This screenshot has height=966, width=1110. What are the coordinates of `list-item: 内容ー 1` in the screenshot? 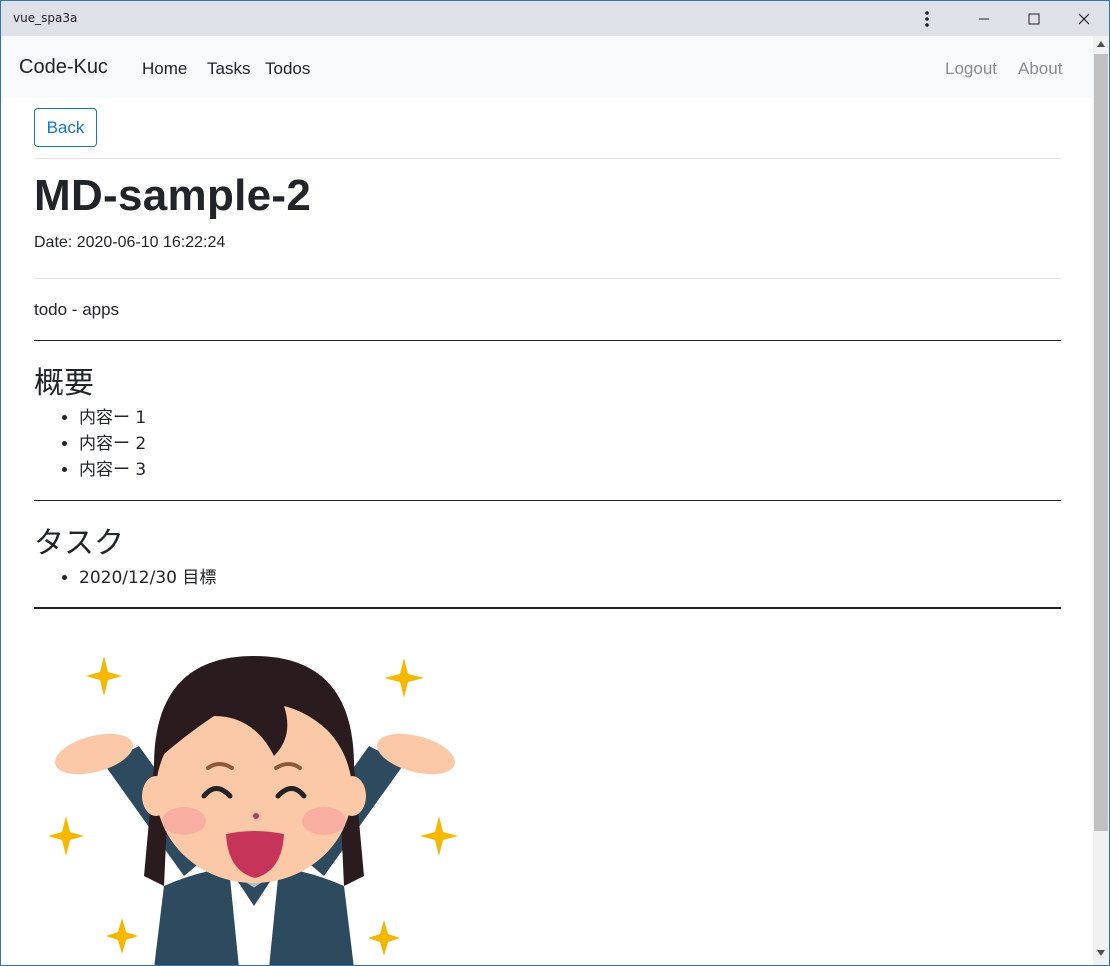 It's located at (112, 418).